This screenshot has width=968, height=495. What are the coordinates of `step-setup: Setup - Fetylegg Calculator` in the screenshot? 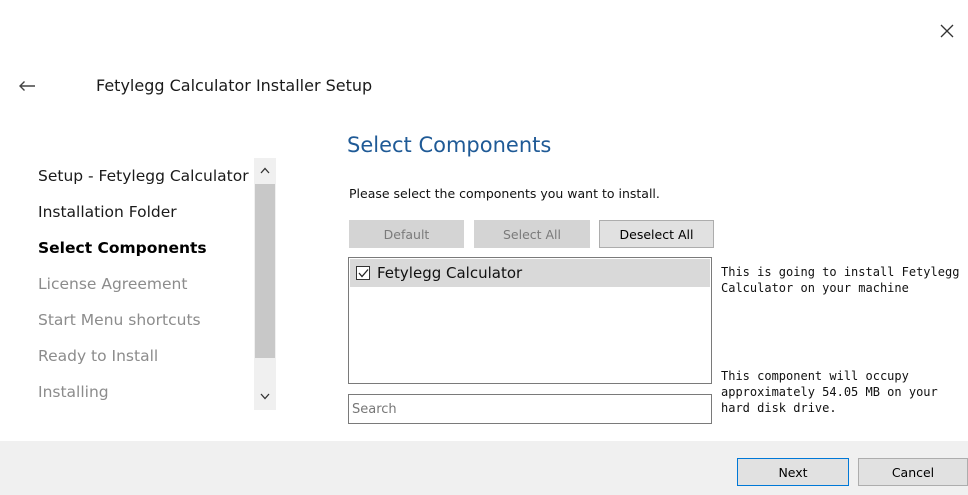 It's located at (145, 176).